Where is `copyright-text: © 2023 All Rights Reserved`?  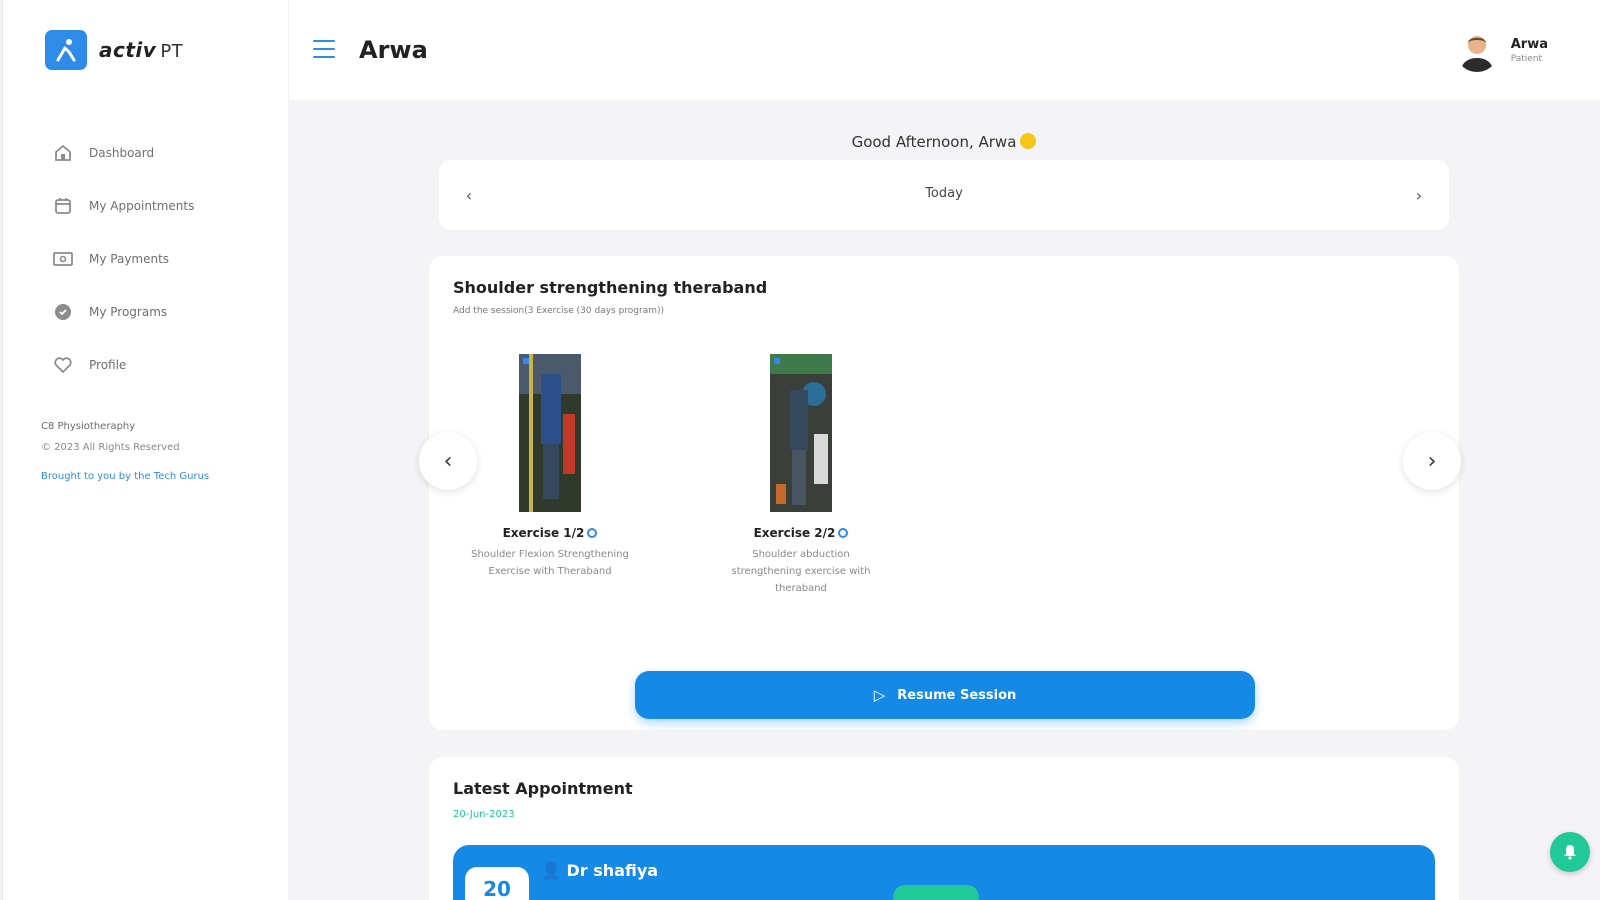
copyright-text: © 2023 All Rights Reserved is located at coordinates (110, 447).